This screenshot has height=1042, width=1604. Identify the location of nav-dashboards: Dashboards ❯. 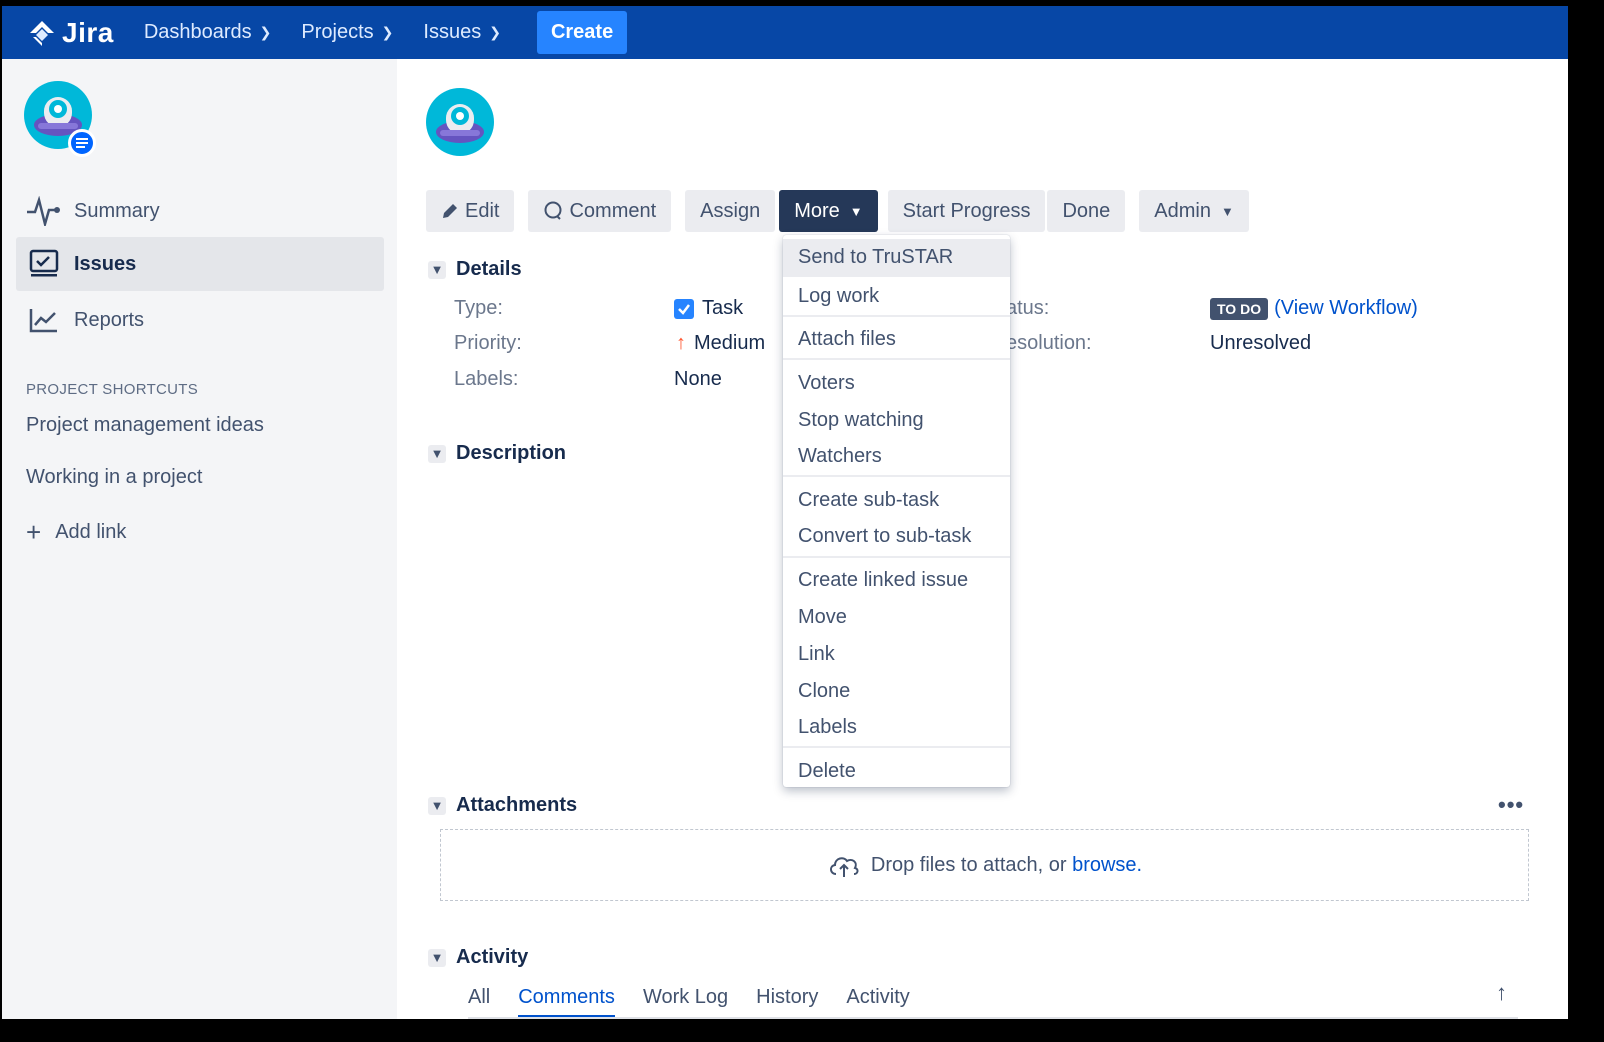
(208, 32).